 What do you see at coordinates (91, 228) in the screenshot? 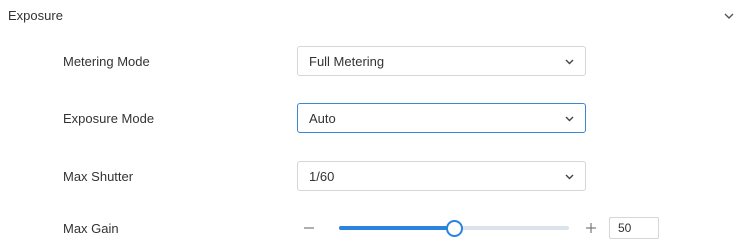
I see `max-gain-label: Max Gain` at bounding box center [91, 228].